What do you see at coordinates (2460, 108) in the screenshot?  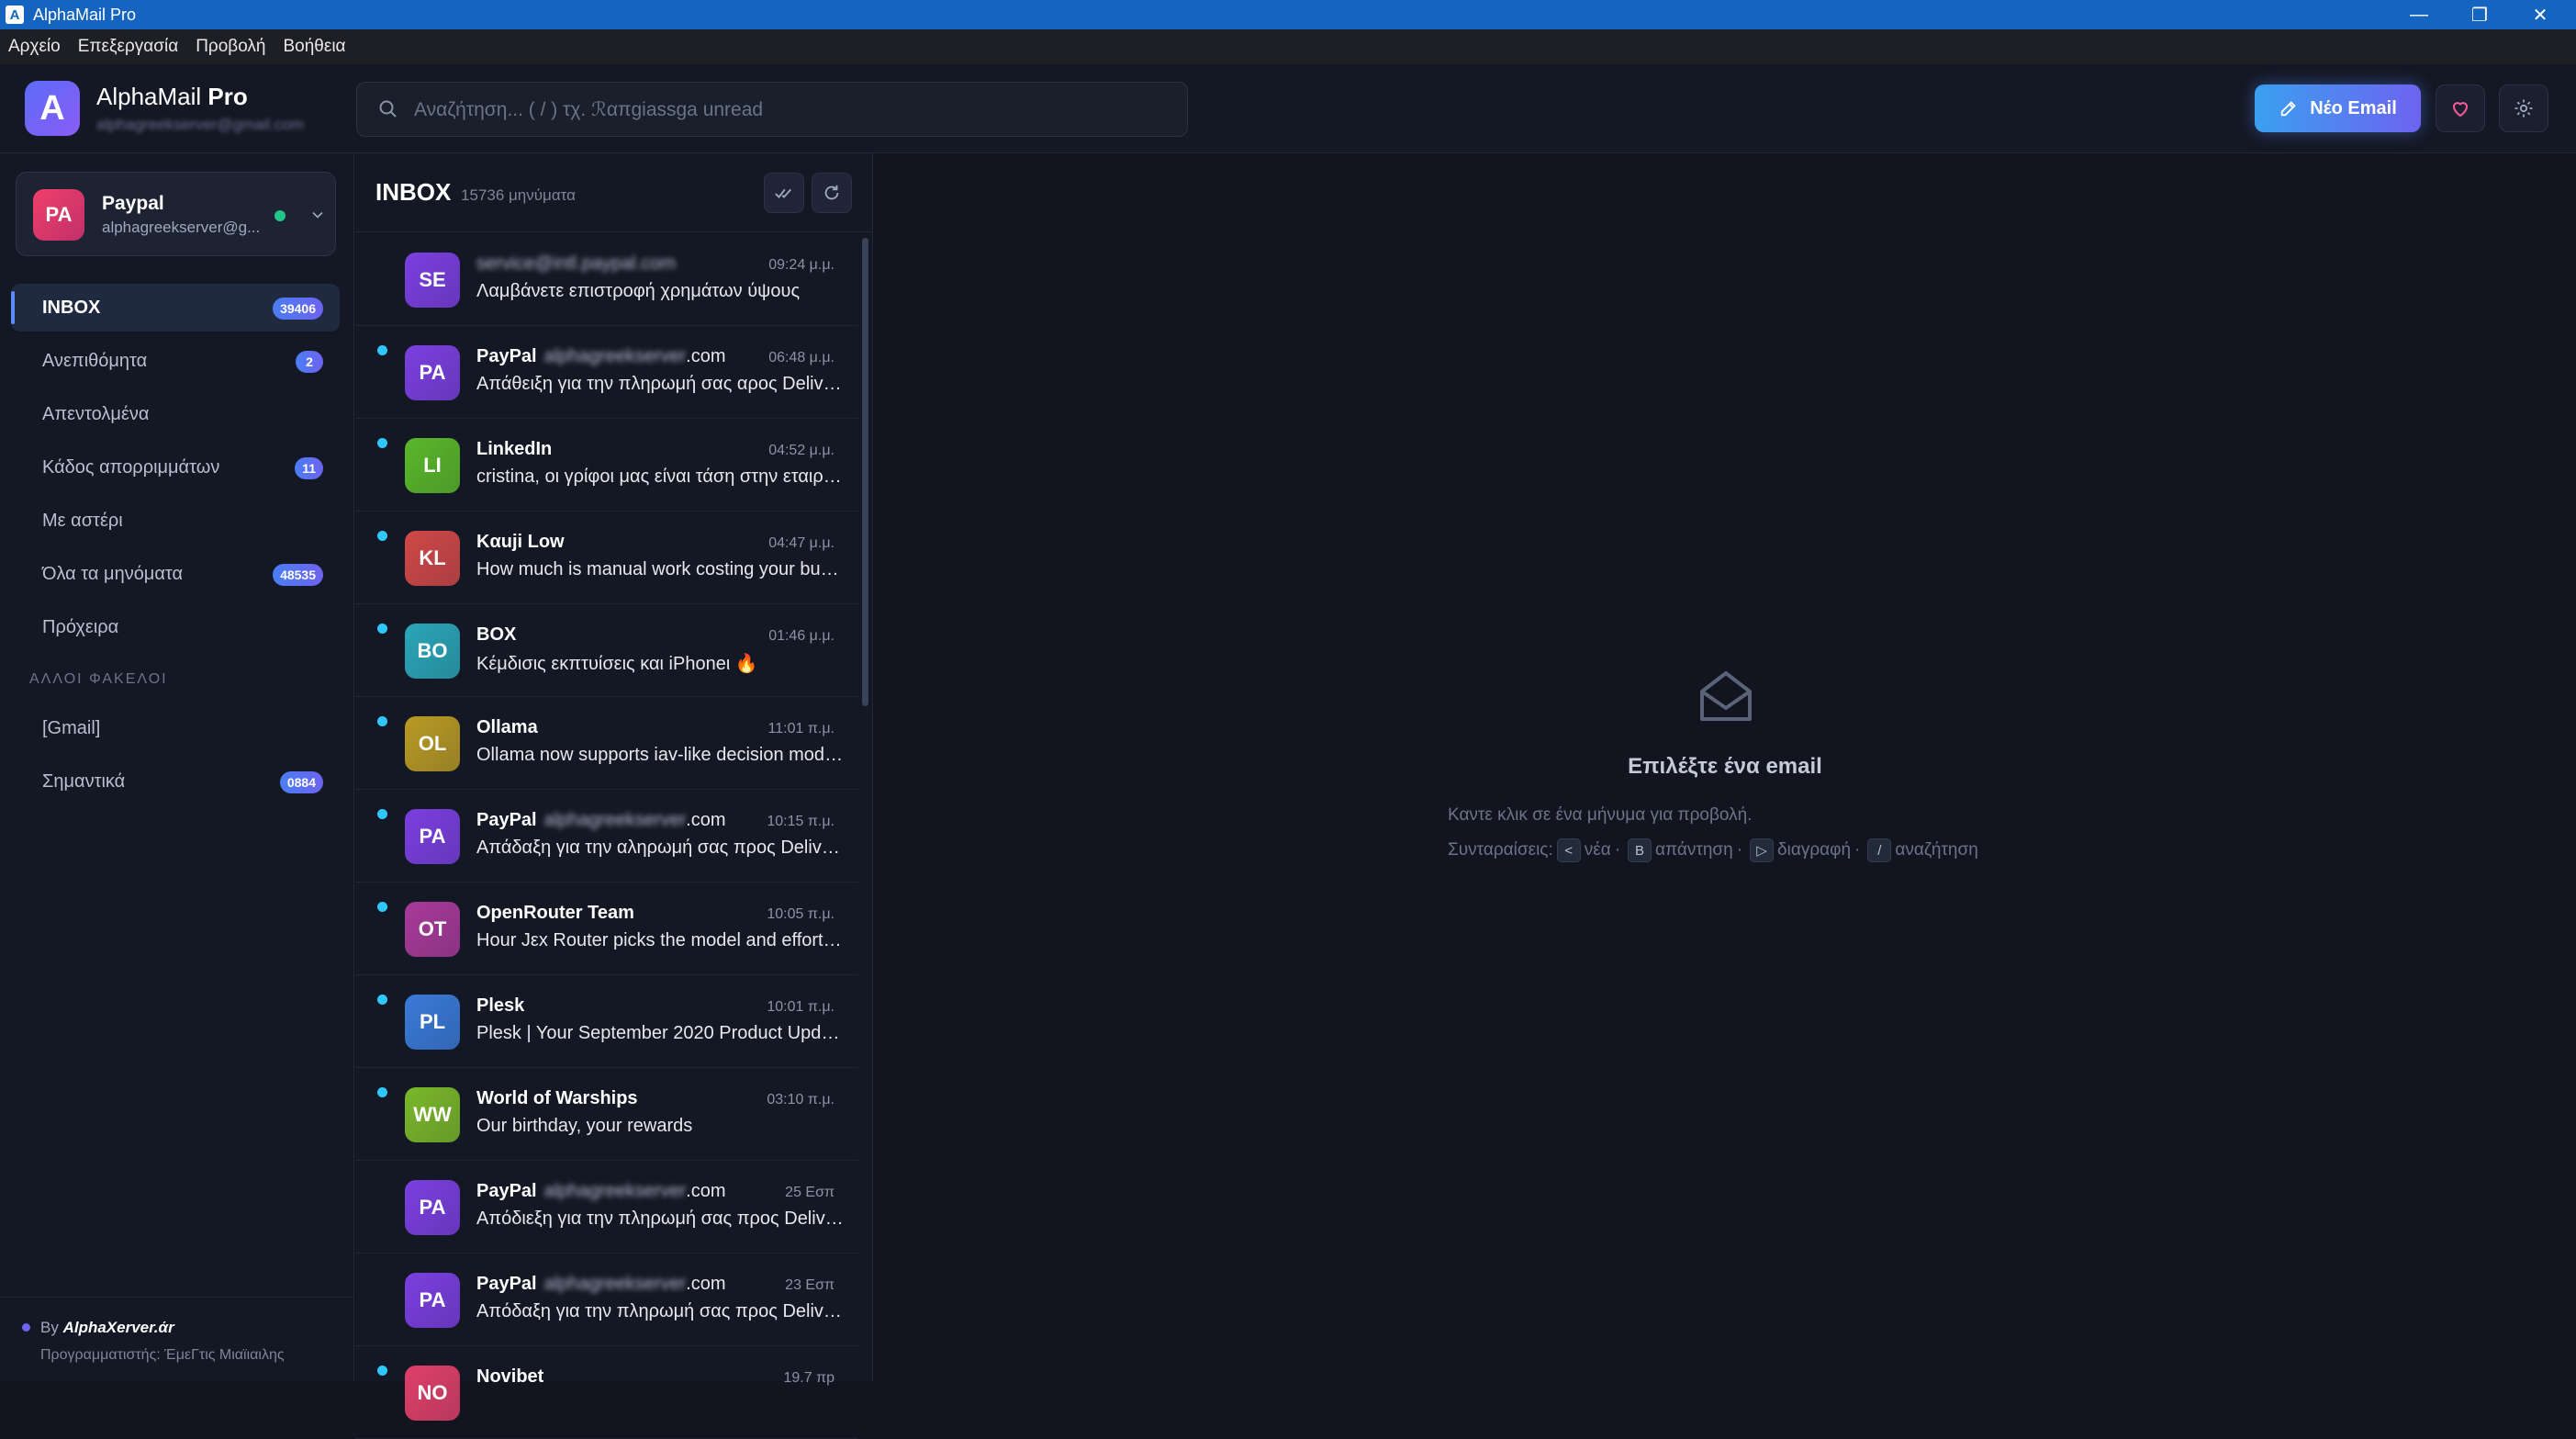 I see `favorites-button` at bounding box center [2460, 108].